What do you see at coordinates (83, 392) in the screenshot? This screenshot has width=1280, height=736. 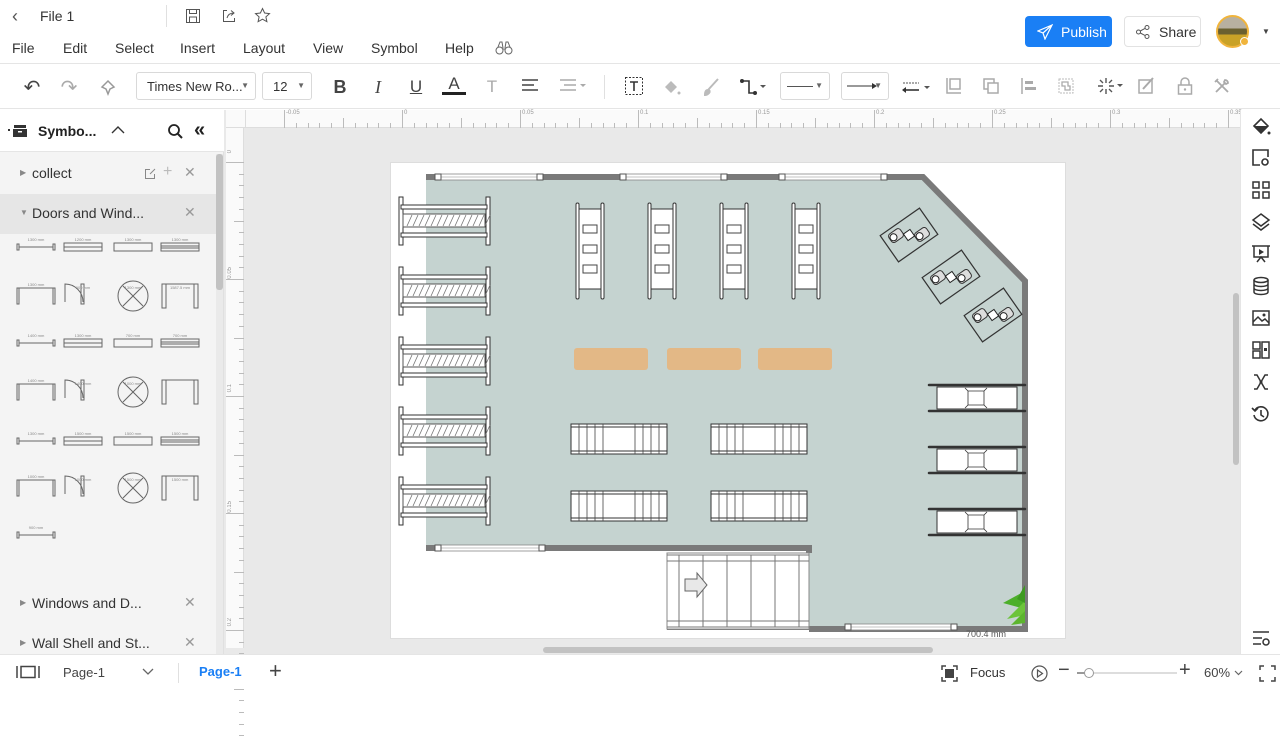 I see `symbol-unequal-double-door: 1400 mm` at bounding box center [83, 392].